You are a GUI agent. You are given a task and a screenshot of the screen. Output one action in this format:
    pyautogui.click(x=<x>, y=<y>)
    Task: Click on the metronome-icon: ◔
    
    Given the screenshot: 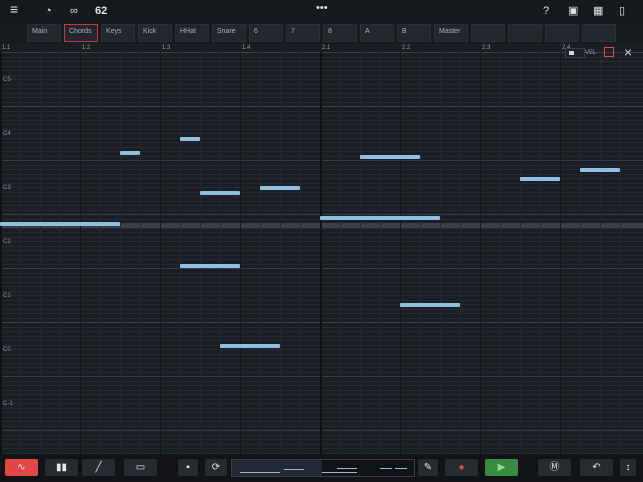 What is the action you would take?
    pyautogui.click(x=48, y=11)
    